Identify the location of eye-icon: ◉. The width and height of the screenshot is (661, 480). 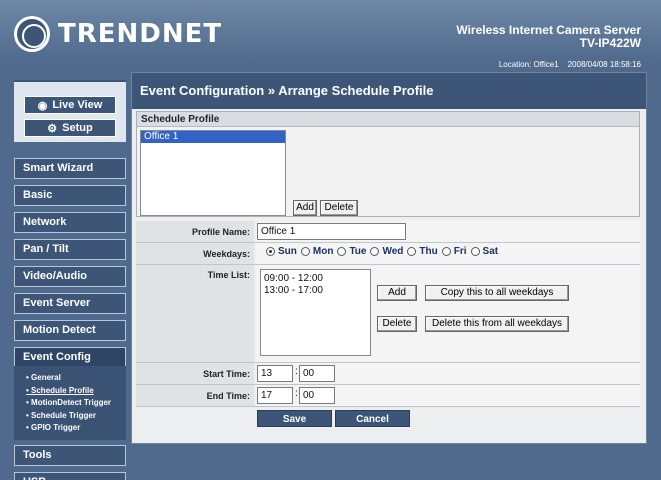
(42, 105).